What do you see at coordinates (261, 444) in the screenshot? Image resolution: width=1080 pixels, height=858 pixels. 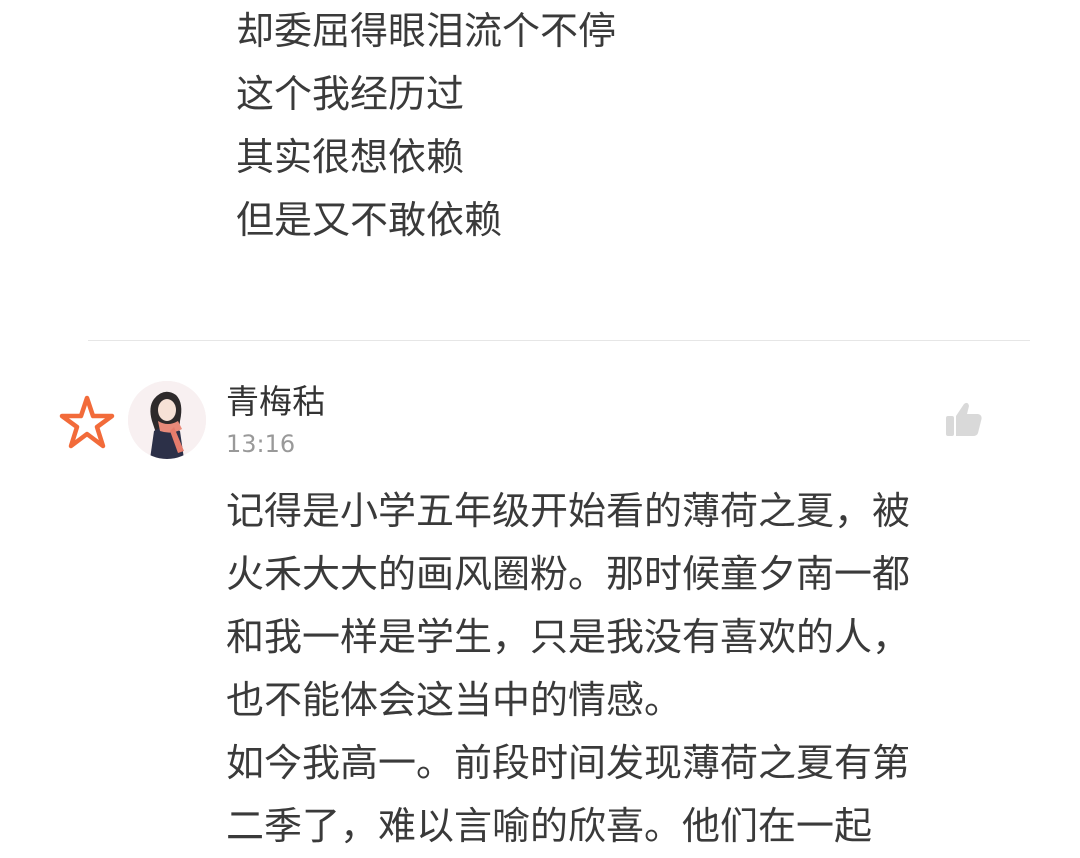 I see `comment-timestamp: 13:16` at bounding box center [261, 444].